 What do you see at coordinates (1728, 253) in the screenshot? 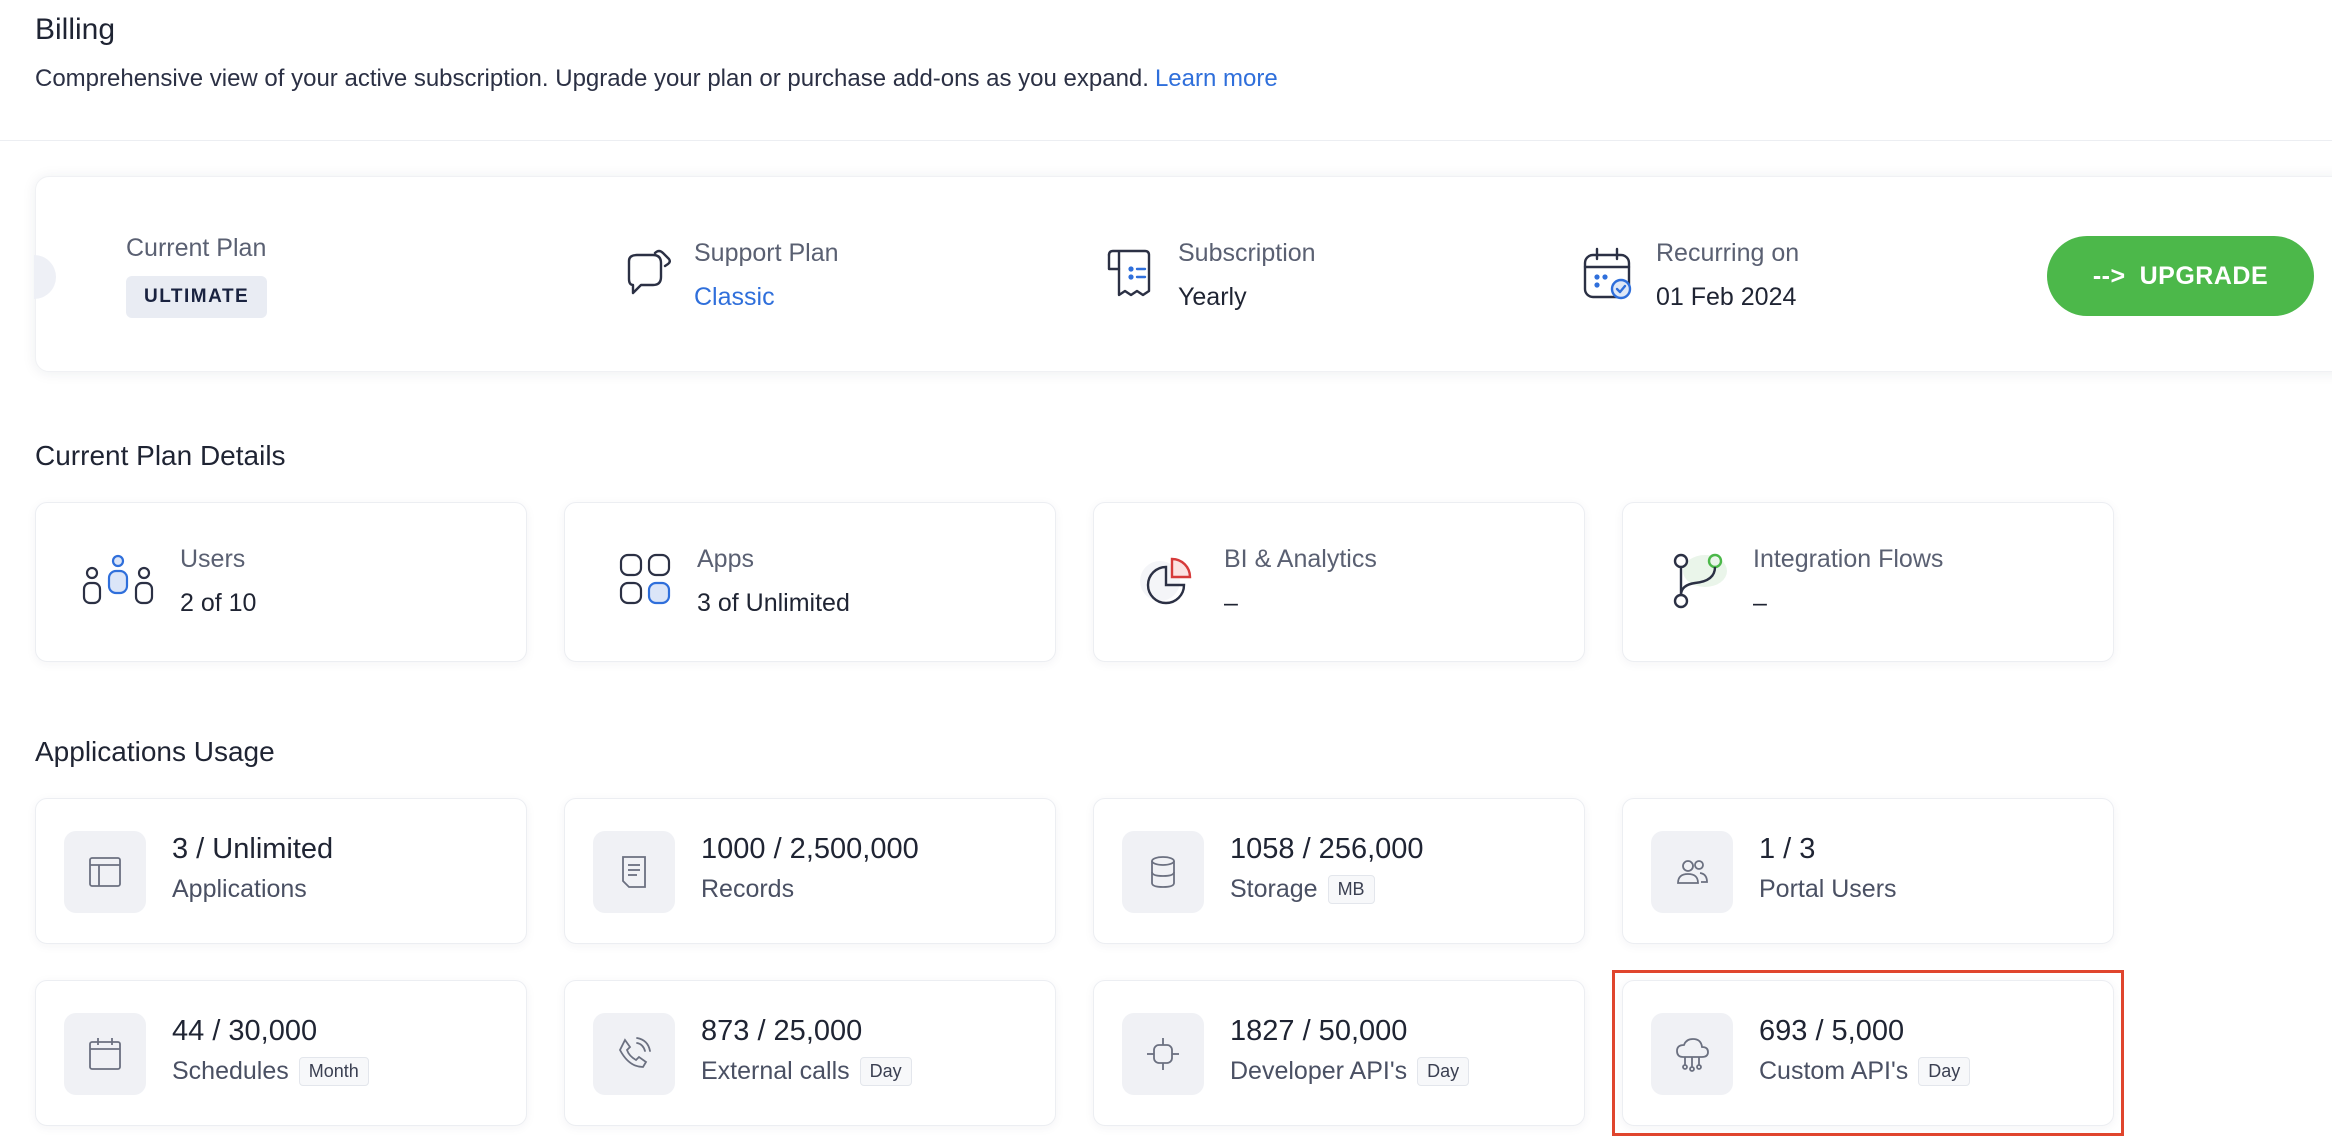
I see `recurring-label: Recurring on` at bounding box center [1728, 253].